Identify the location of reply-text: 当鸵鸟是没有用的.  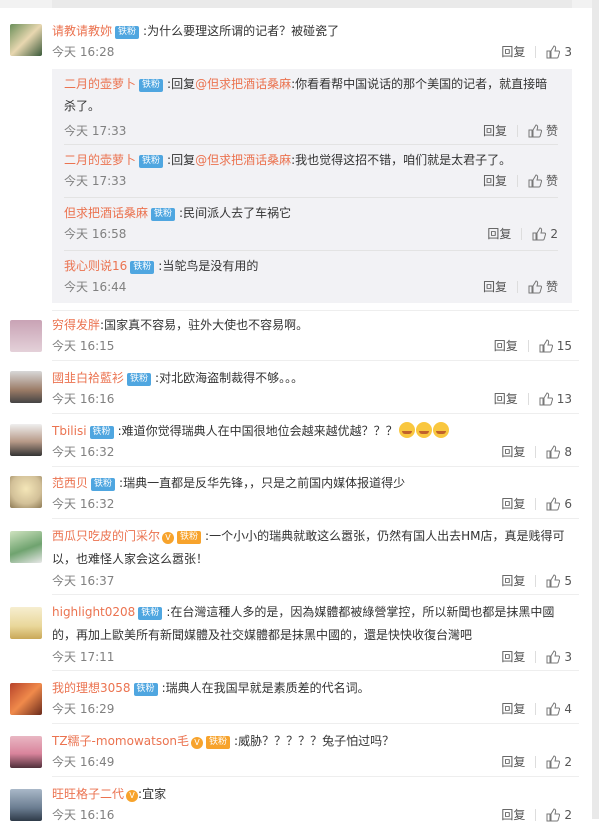
(210, 266).